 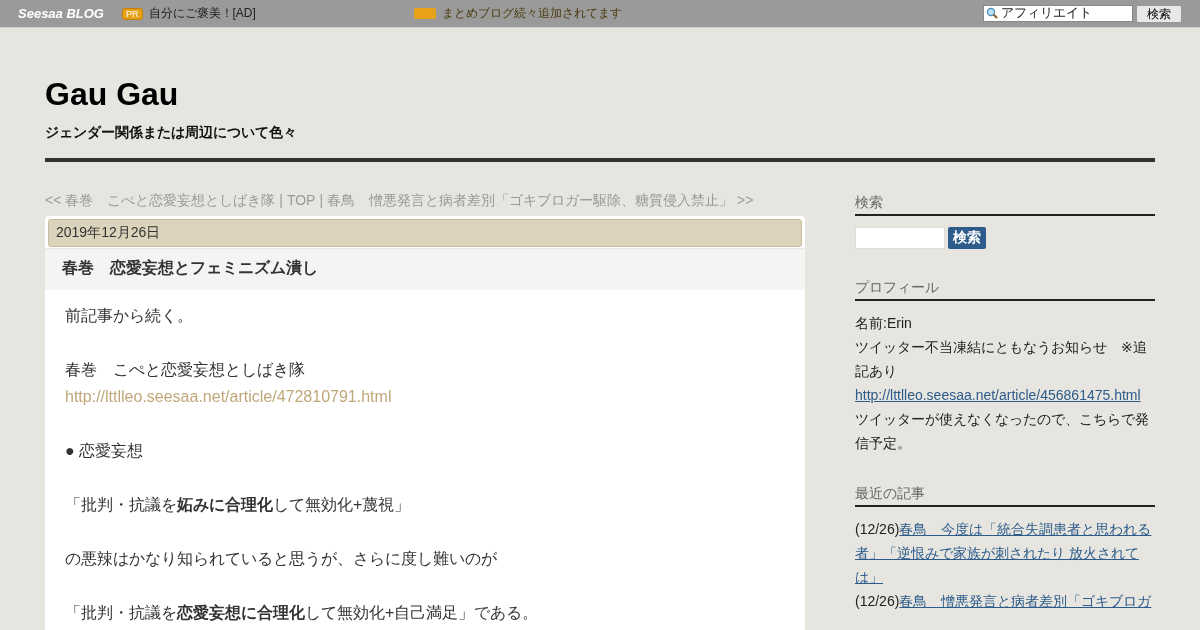 I want to click on paragraph: 「批判・抗議を妬みに合理化して無効化+蔑視」, so click(x=238, y=505).